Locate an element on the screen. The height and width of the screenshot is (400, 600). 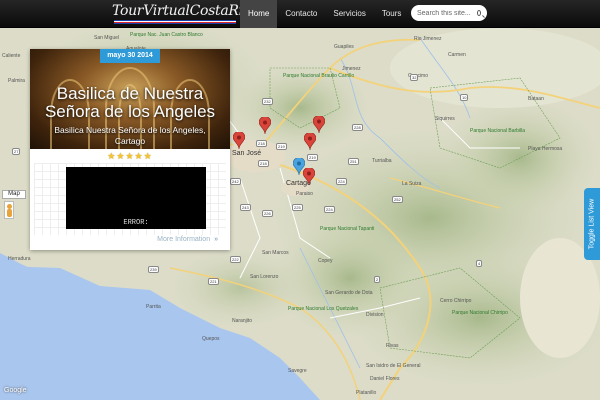
place-label: Parque Nacional Tapanti is located at coordinates (347, 229).